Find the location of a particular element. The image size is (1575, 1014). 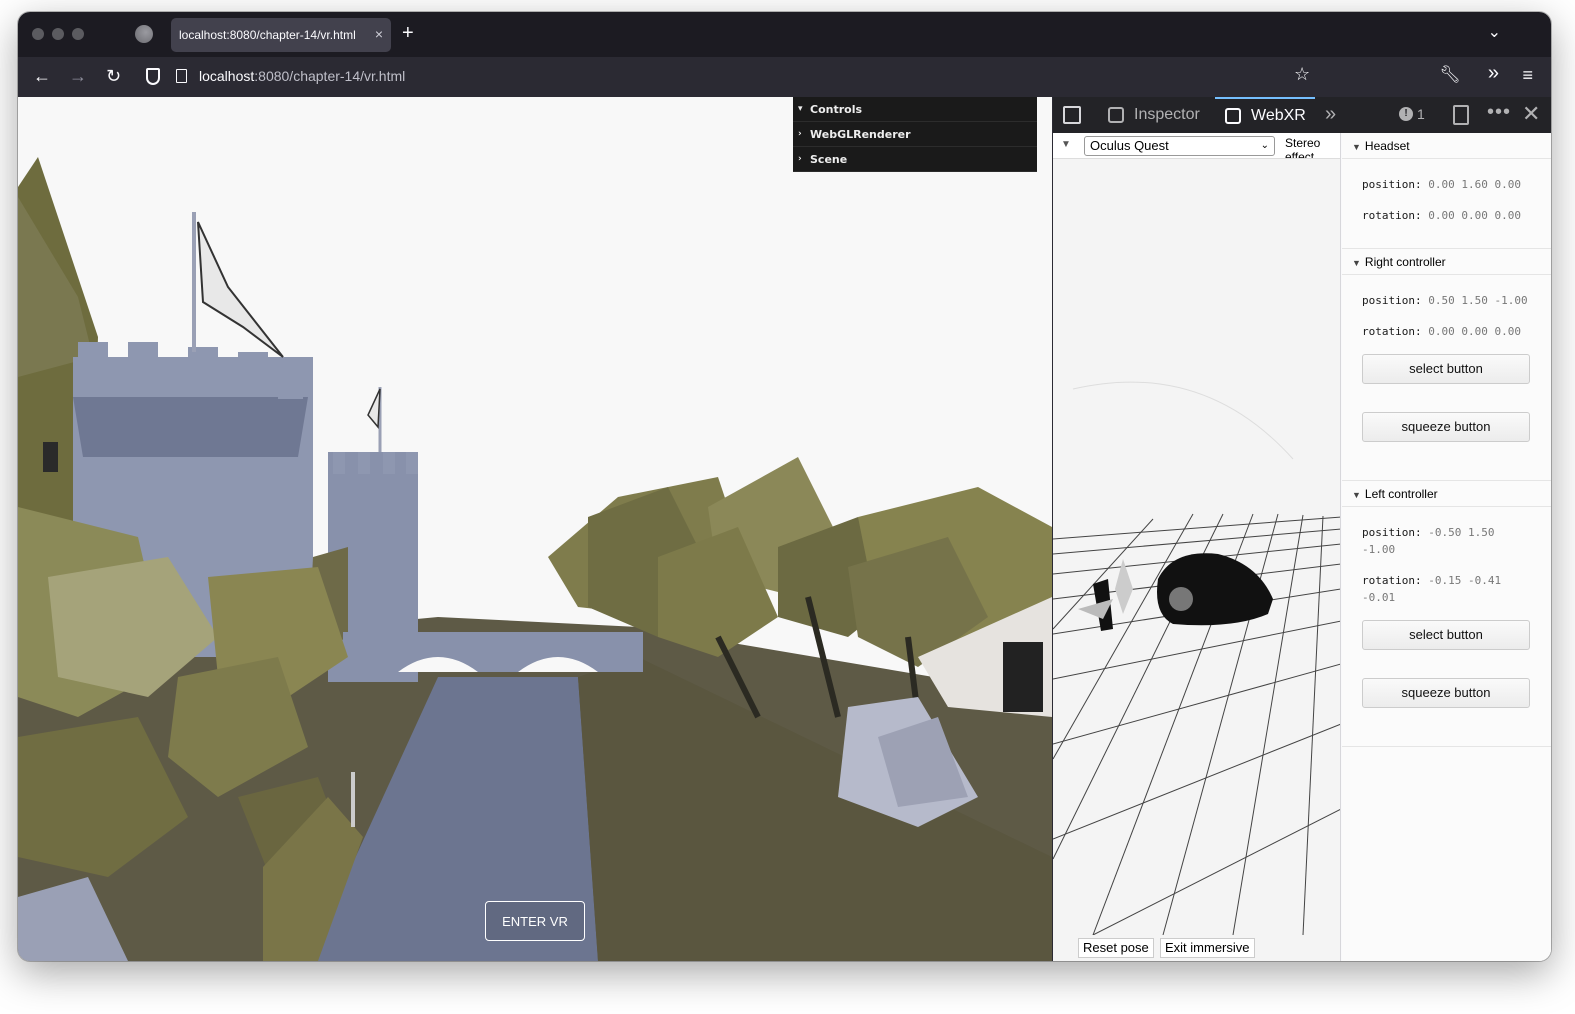

gui-folder-controls: ▾ Controls is located at coordinates (915, 109).